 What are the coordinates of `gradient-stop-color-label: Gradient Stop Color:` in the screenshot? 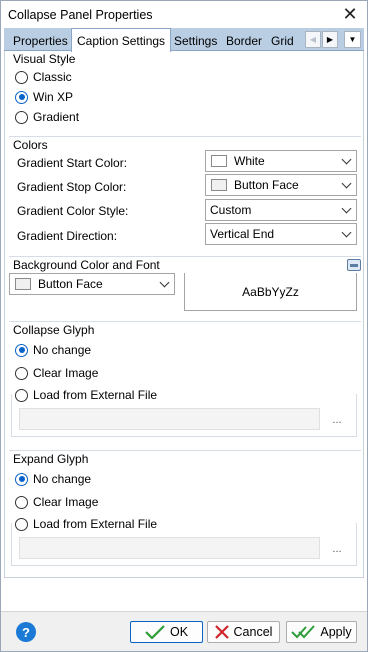 It's located at (72, 187).